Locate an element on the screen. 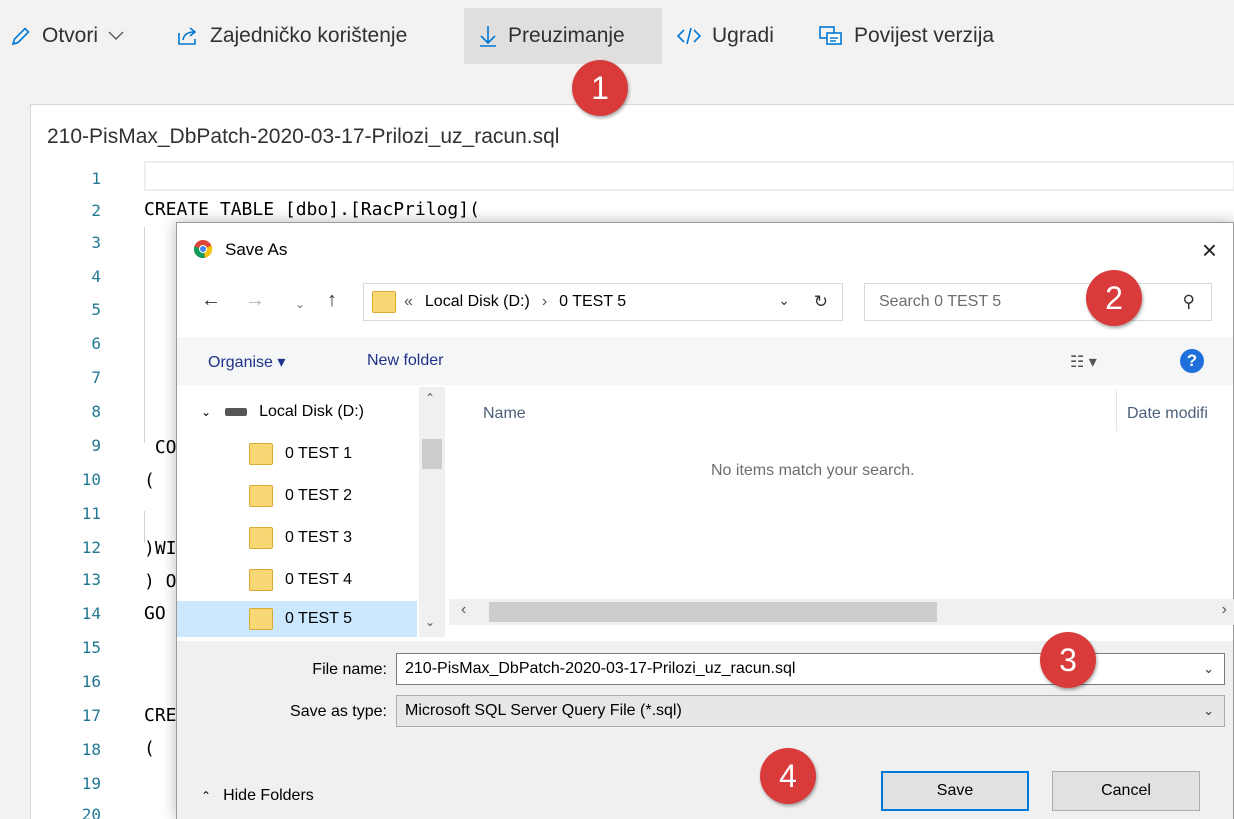 The image size is (1234, 819). version-history-label: Povijest verzija is located at coordinates (924, 35).